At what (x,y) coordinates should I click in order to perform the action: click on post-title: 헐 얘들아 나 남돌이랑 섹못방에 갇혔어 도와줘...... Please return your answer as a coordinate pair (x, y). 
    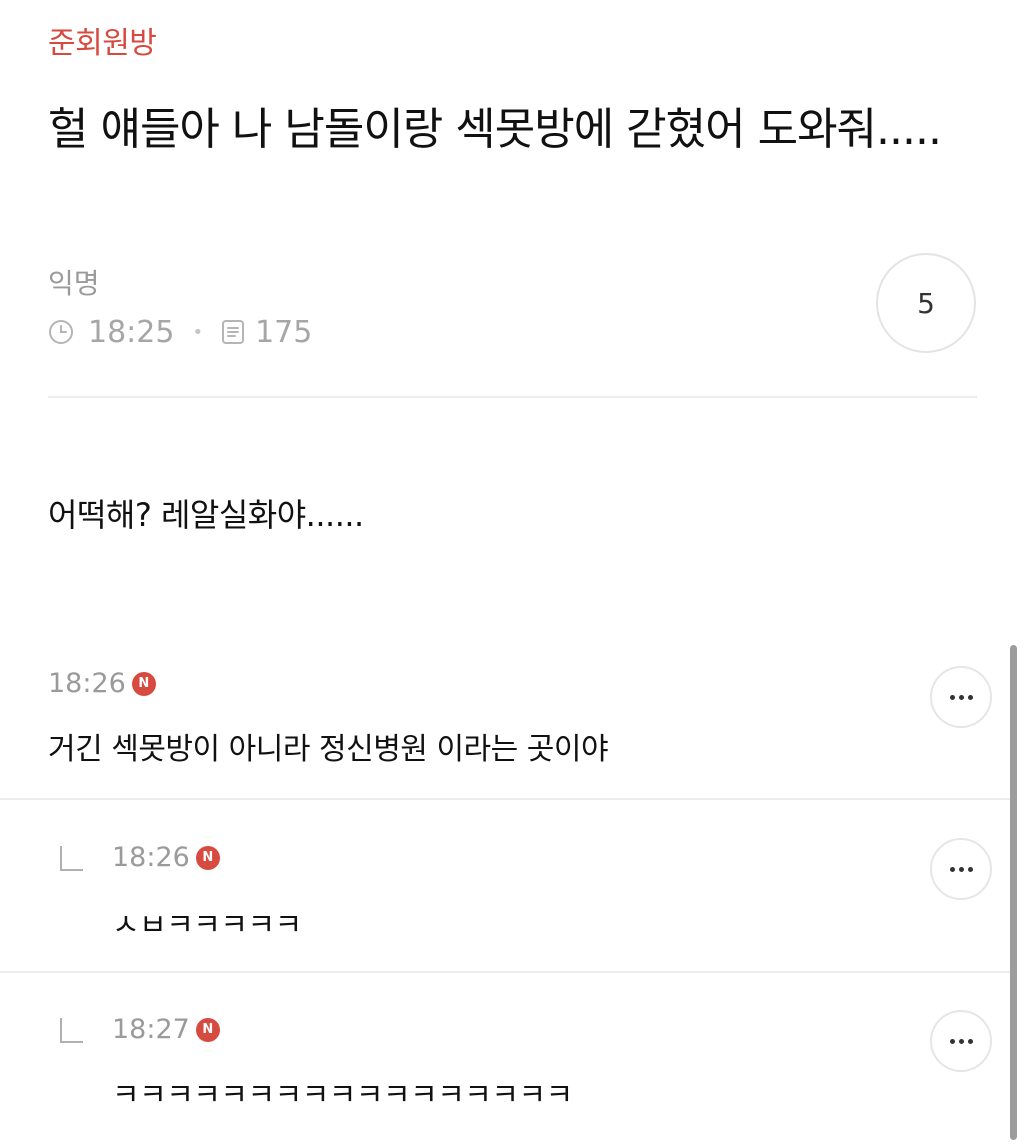
    Looking at the image, I should click on (495, 129).